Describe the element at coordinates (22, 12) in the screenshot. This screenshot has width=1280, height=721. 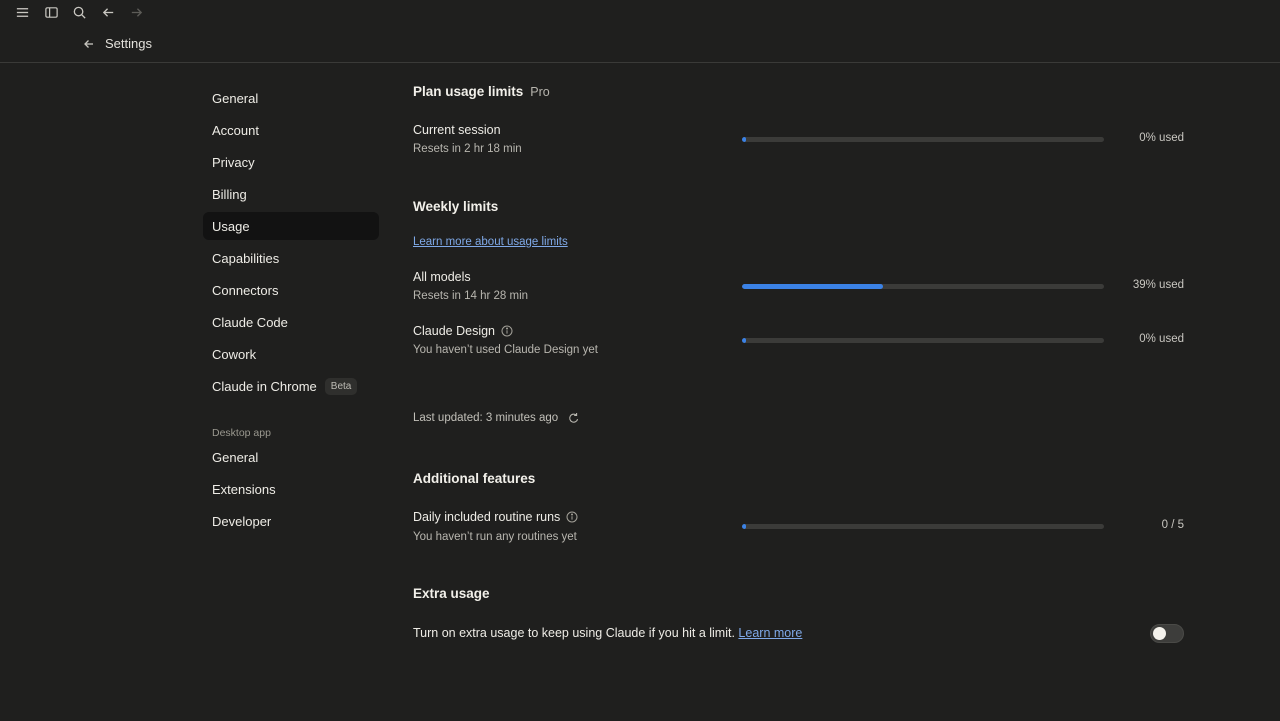
I see `menu-icon` at that location.